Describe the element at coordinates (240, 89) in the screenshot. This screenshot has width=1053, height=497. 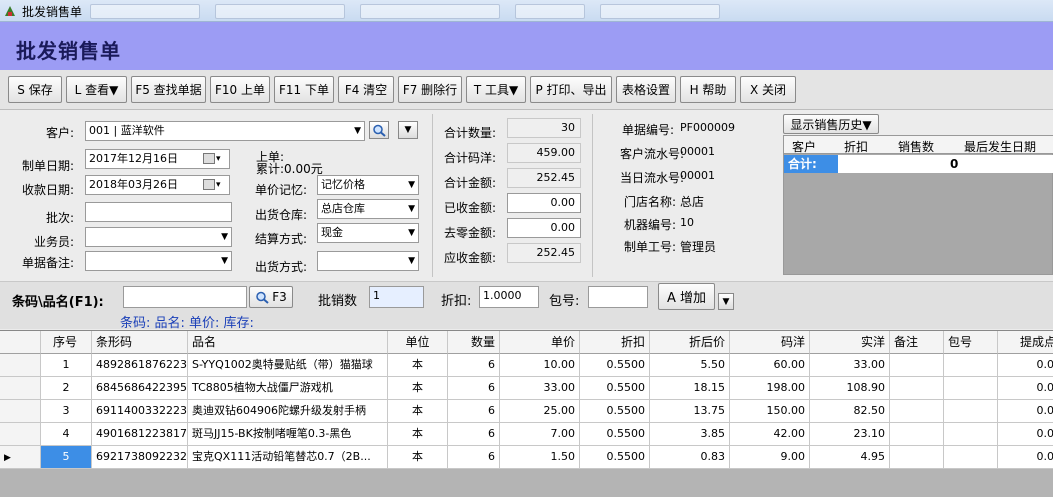
I see `previous-document-button: F10 上单` at that location.